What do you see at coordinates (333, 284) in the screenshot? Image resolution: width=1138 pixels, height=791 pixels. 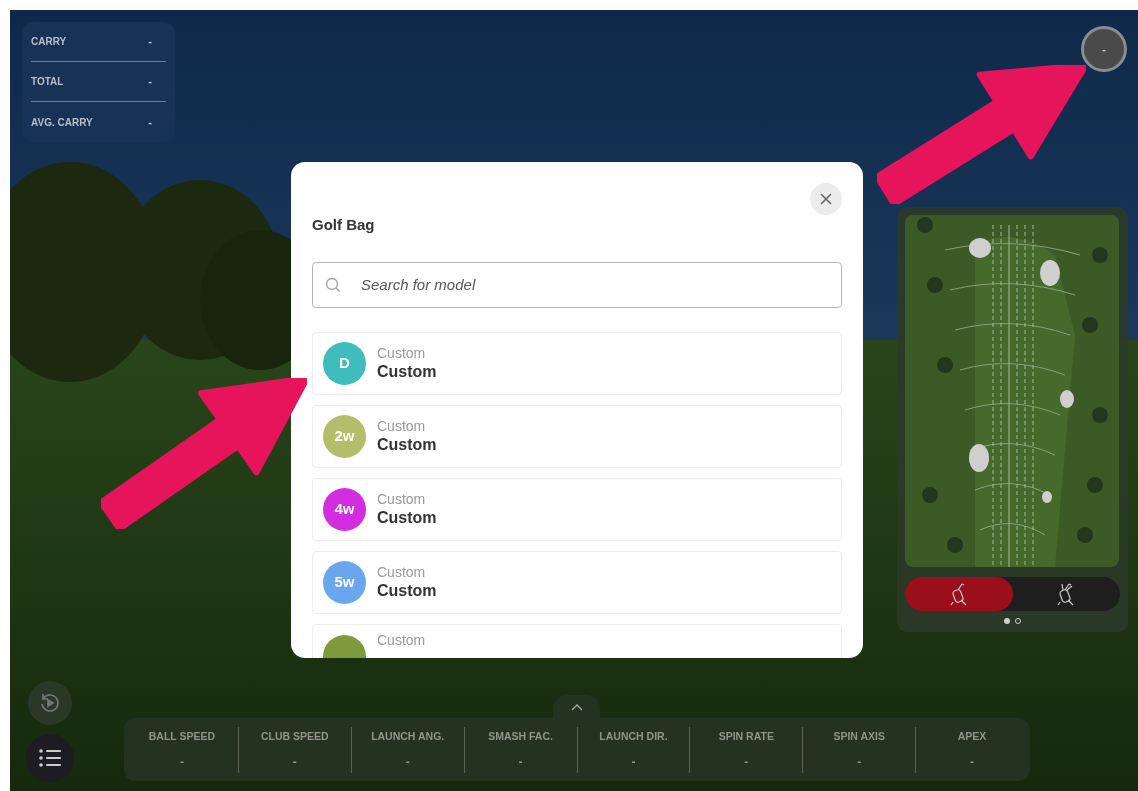 I see `search-icon` at bounding box center [333, 284].